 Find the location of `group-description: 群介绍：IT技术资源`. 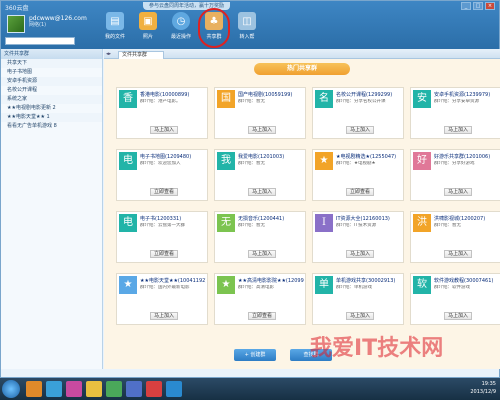

group-description: 群介绍：IT技术资源 is located at coordinates (356, 225).